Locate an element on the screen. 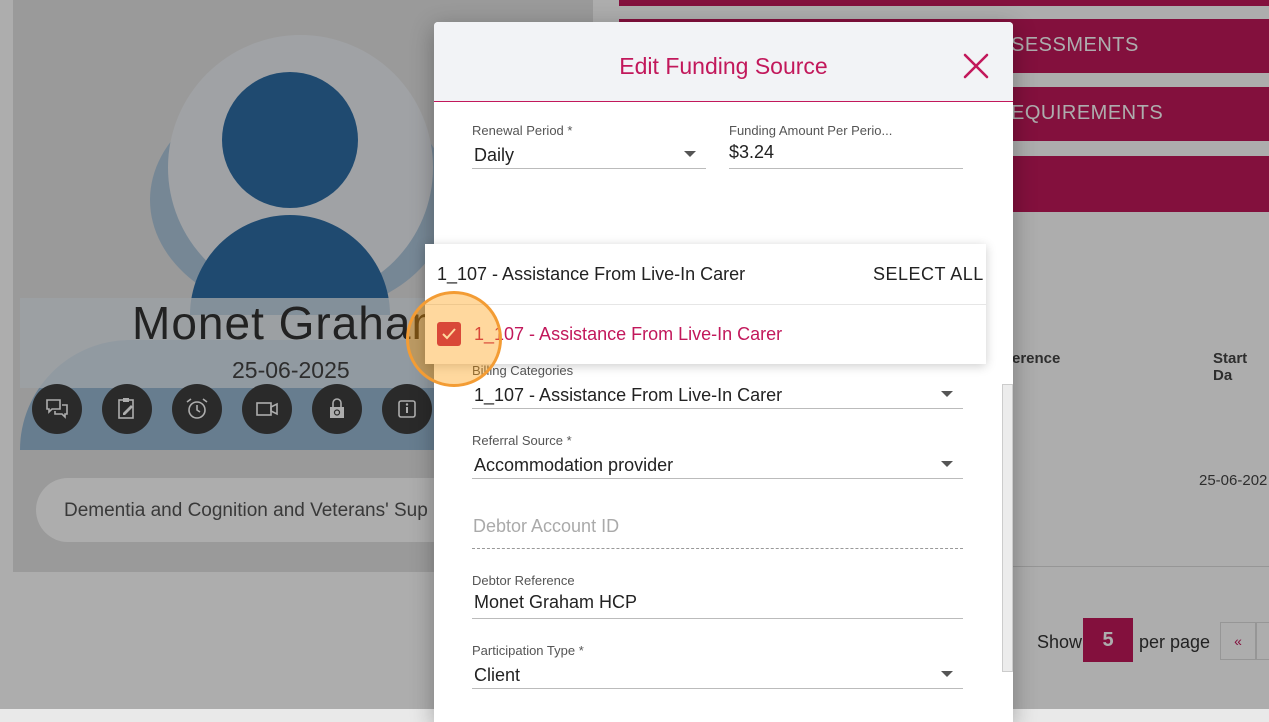  participation-type-value: Client is located at coordinates (497, 675).